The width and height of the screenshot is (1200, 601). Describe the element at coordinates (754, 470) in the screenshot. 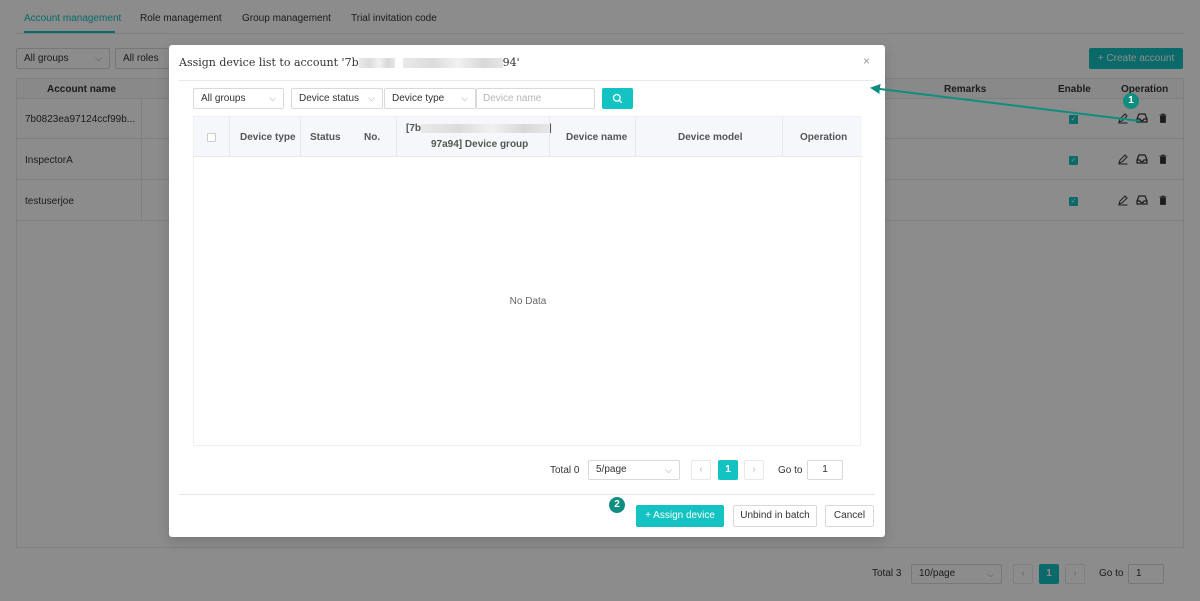

I see `chevron-right-icon: ›` at that location.